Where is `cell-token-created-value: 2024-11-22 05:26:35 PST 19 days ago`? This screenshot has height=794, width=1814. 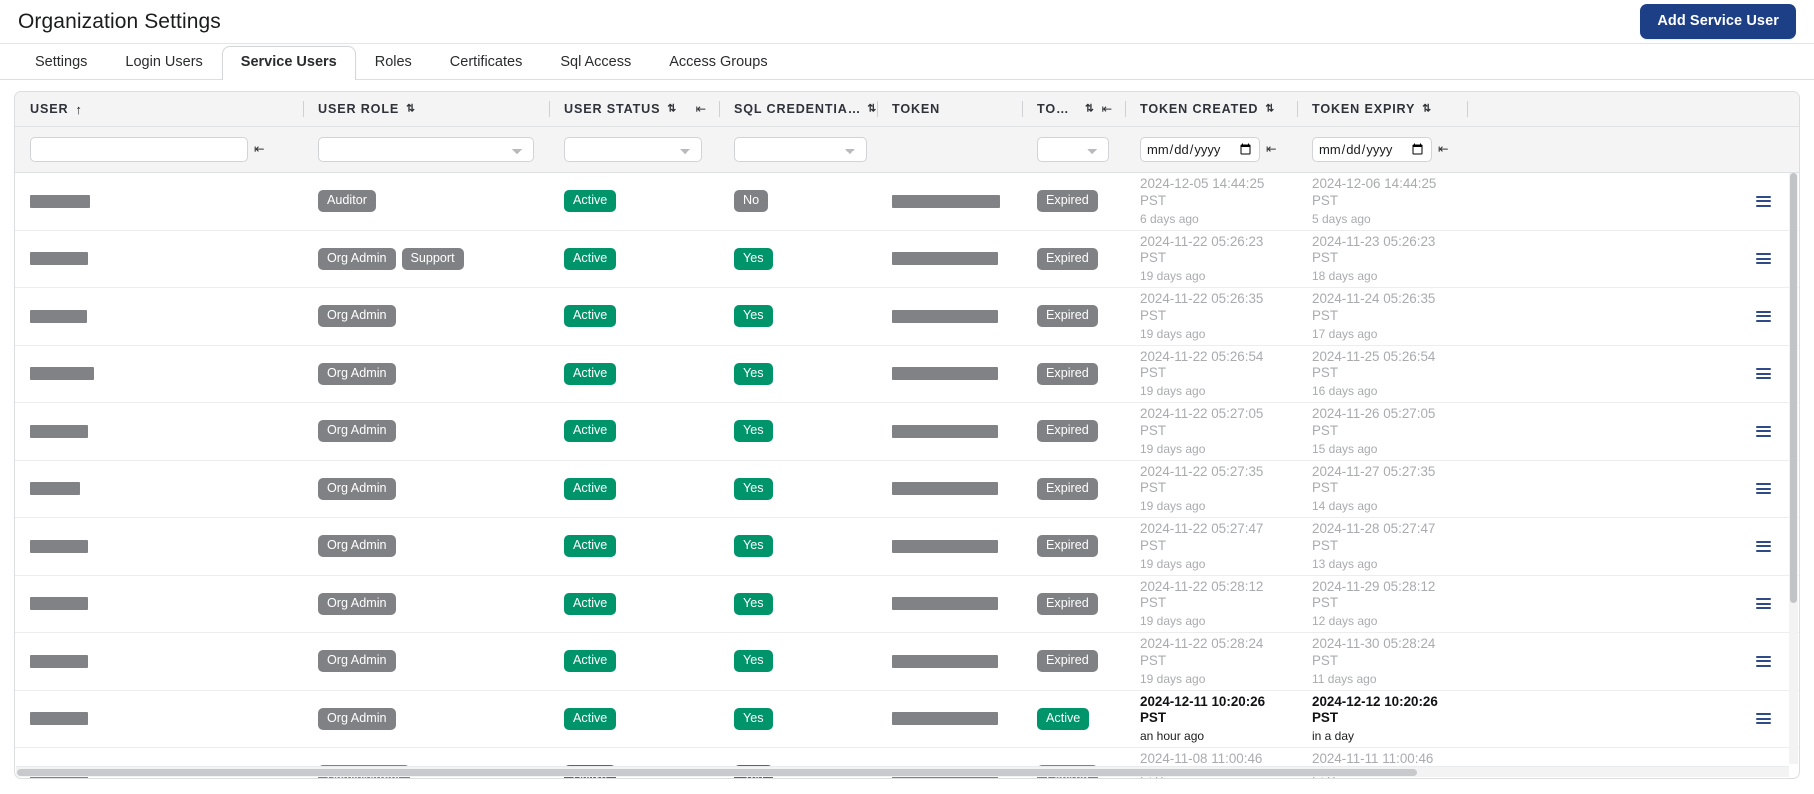
cell-token-created-value: 2024-11-22 05:26:35 PST 19 days ago is located at coordinates (1213, 316).